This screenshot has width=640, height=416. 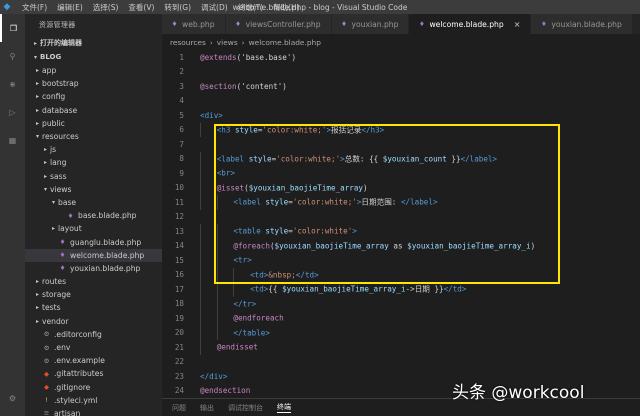 I want to click on editor-tab: ♦ viewsController.php, so click(x=278, y=24).